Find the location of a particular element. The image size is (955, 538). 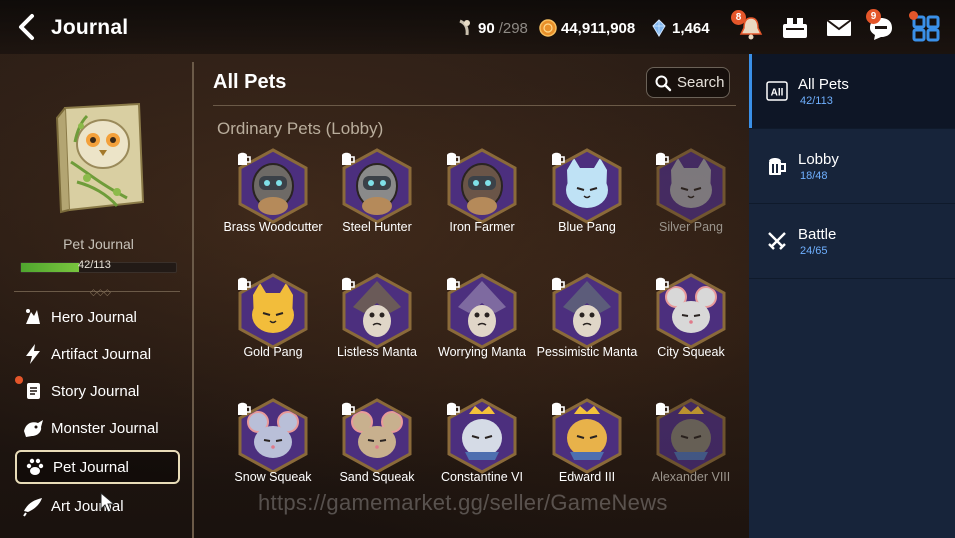

stamina-current: 90 is located at coordinates (486, 28).